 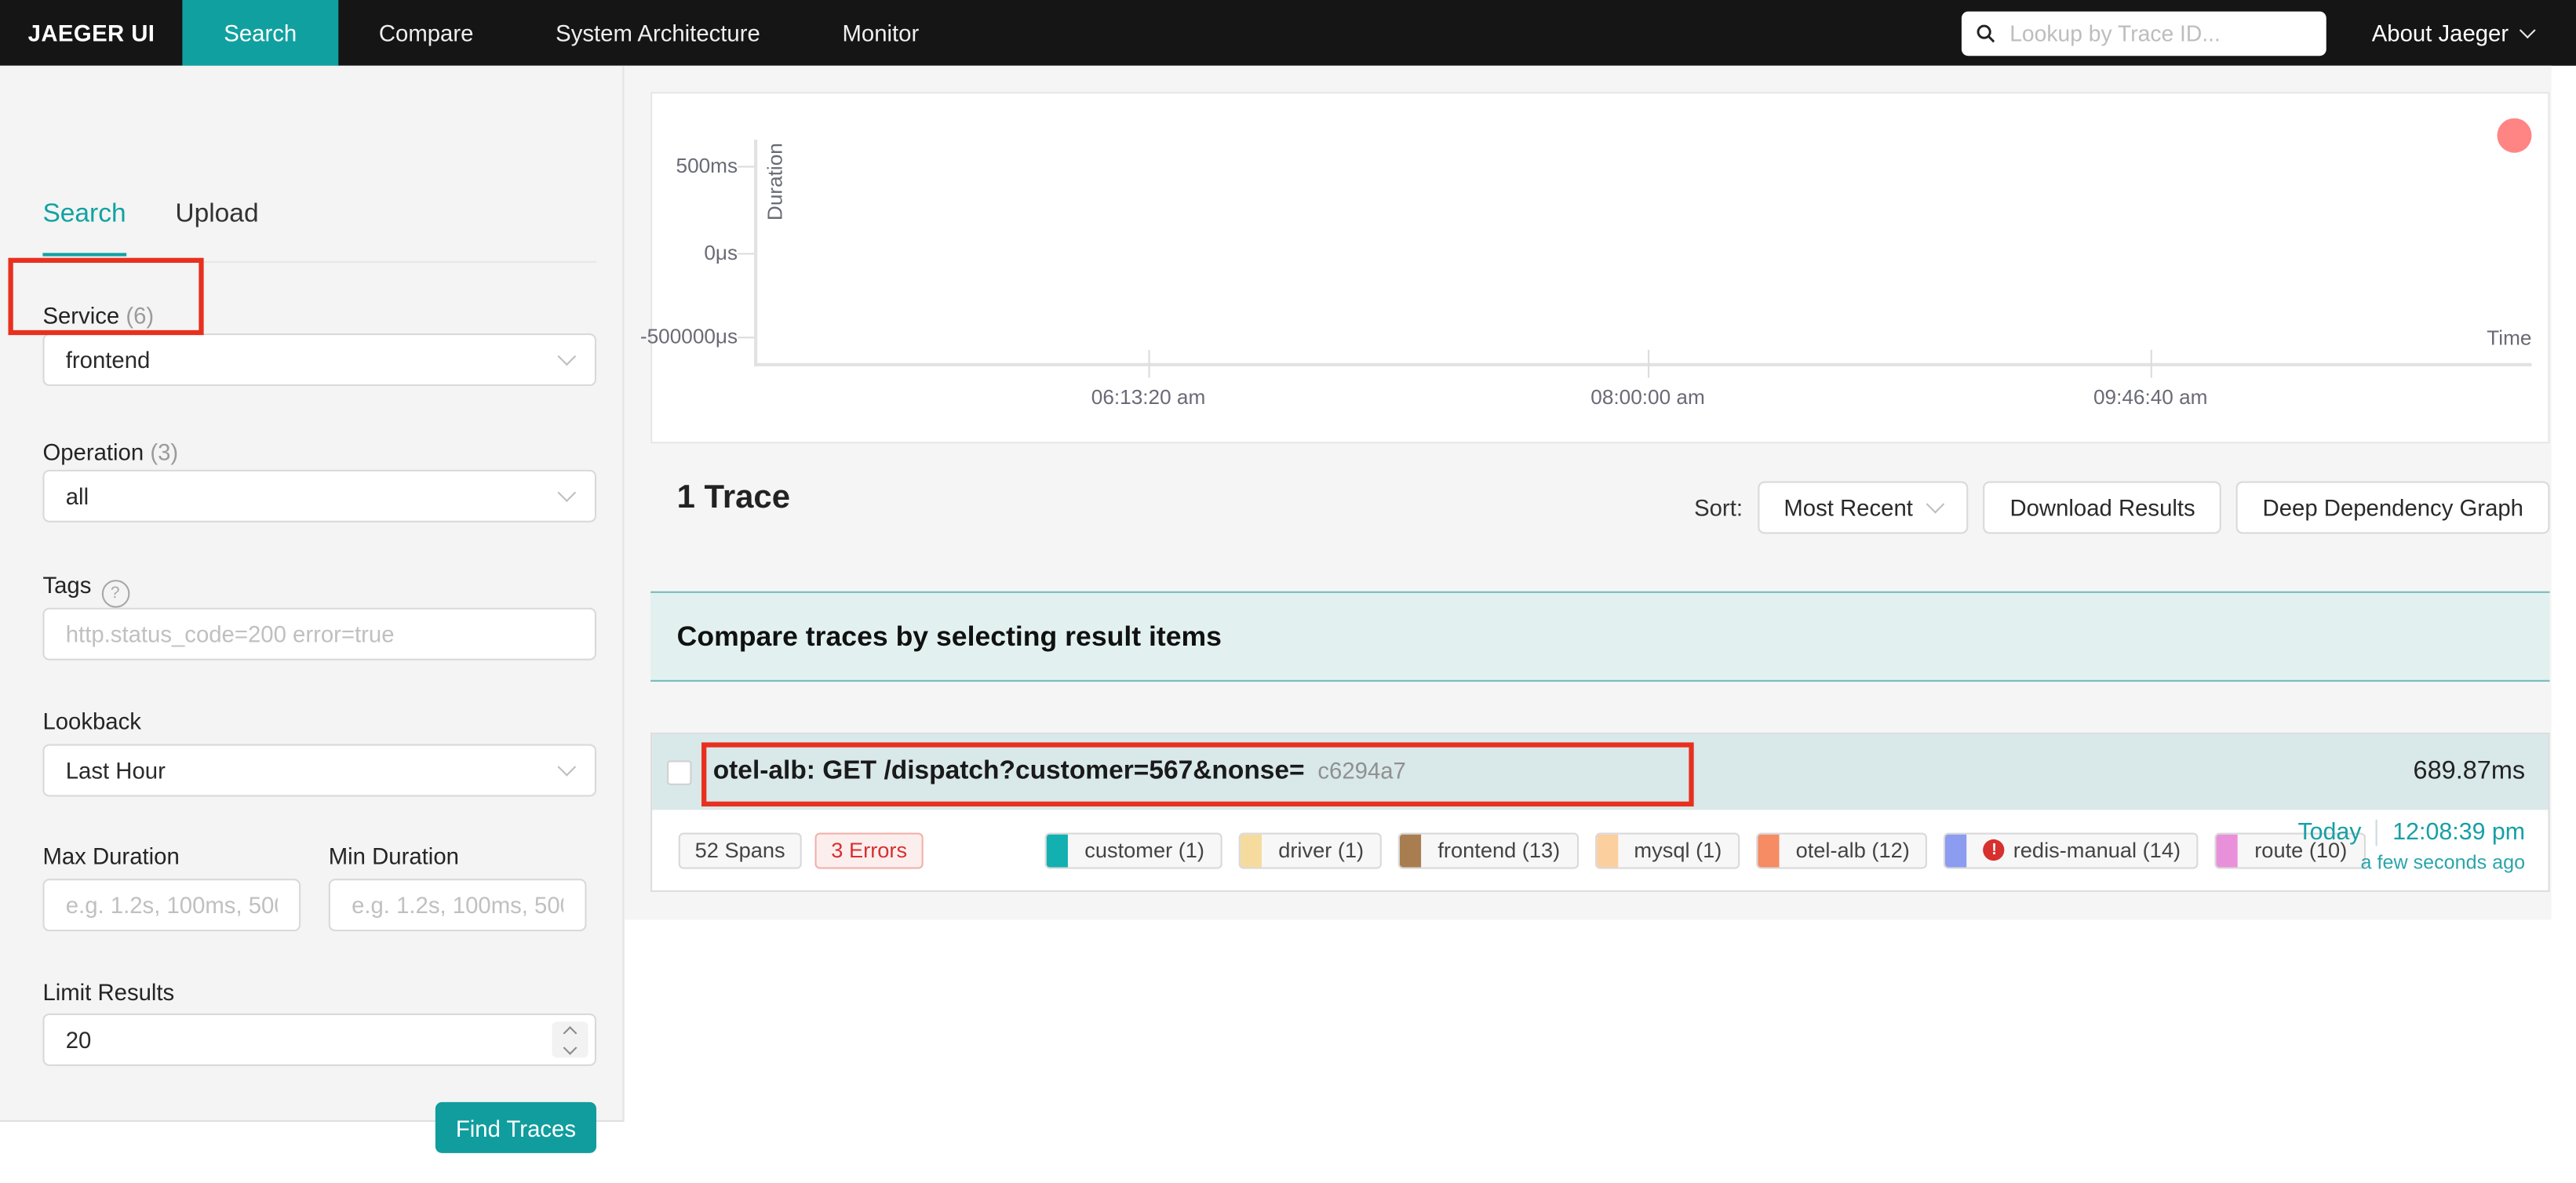 I want to click on service-badge: frontend (13), so click(x=1488, y=850).